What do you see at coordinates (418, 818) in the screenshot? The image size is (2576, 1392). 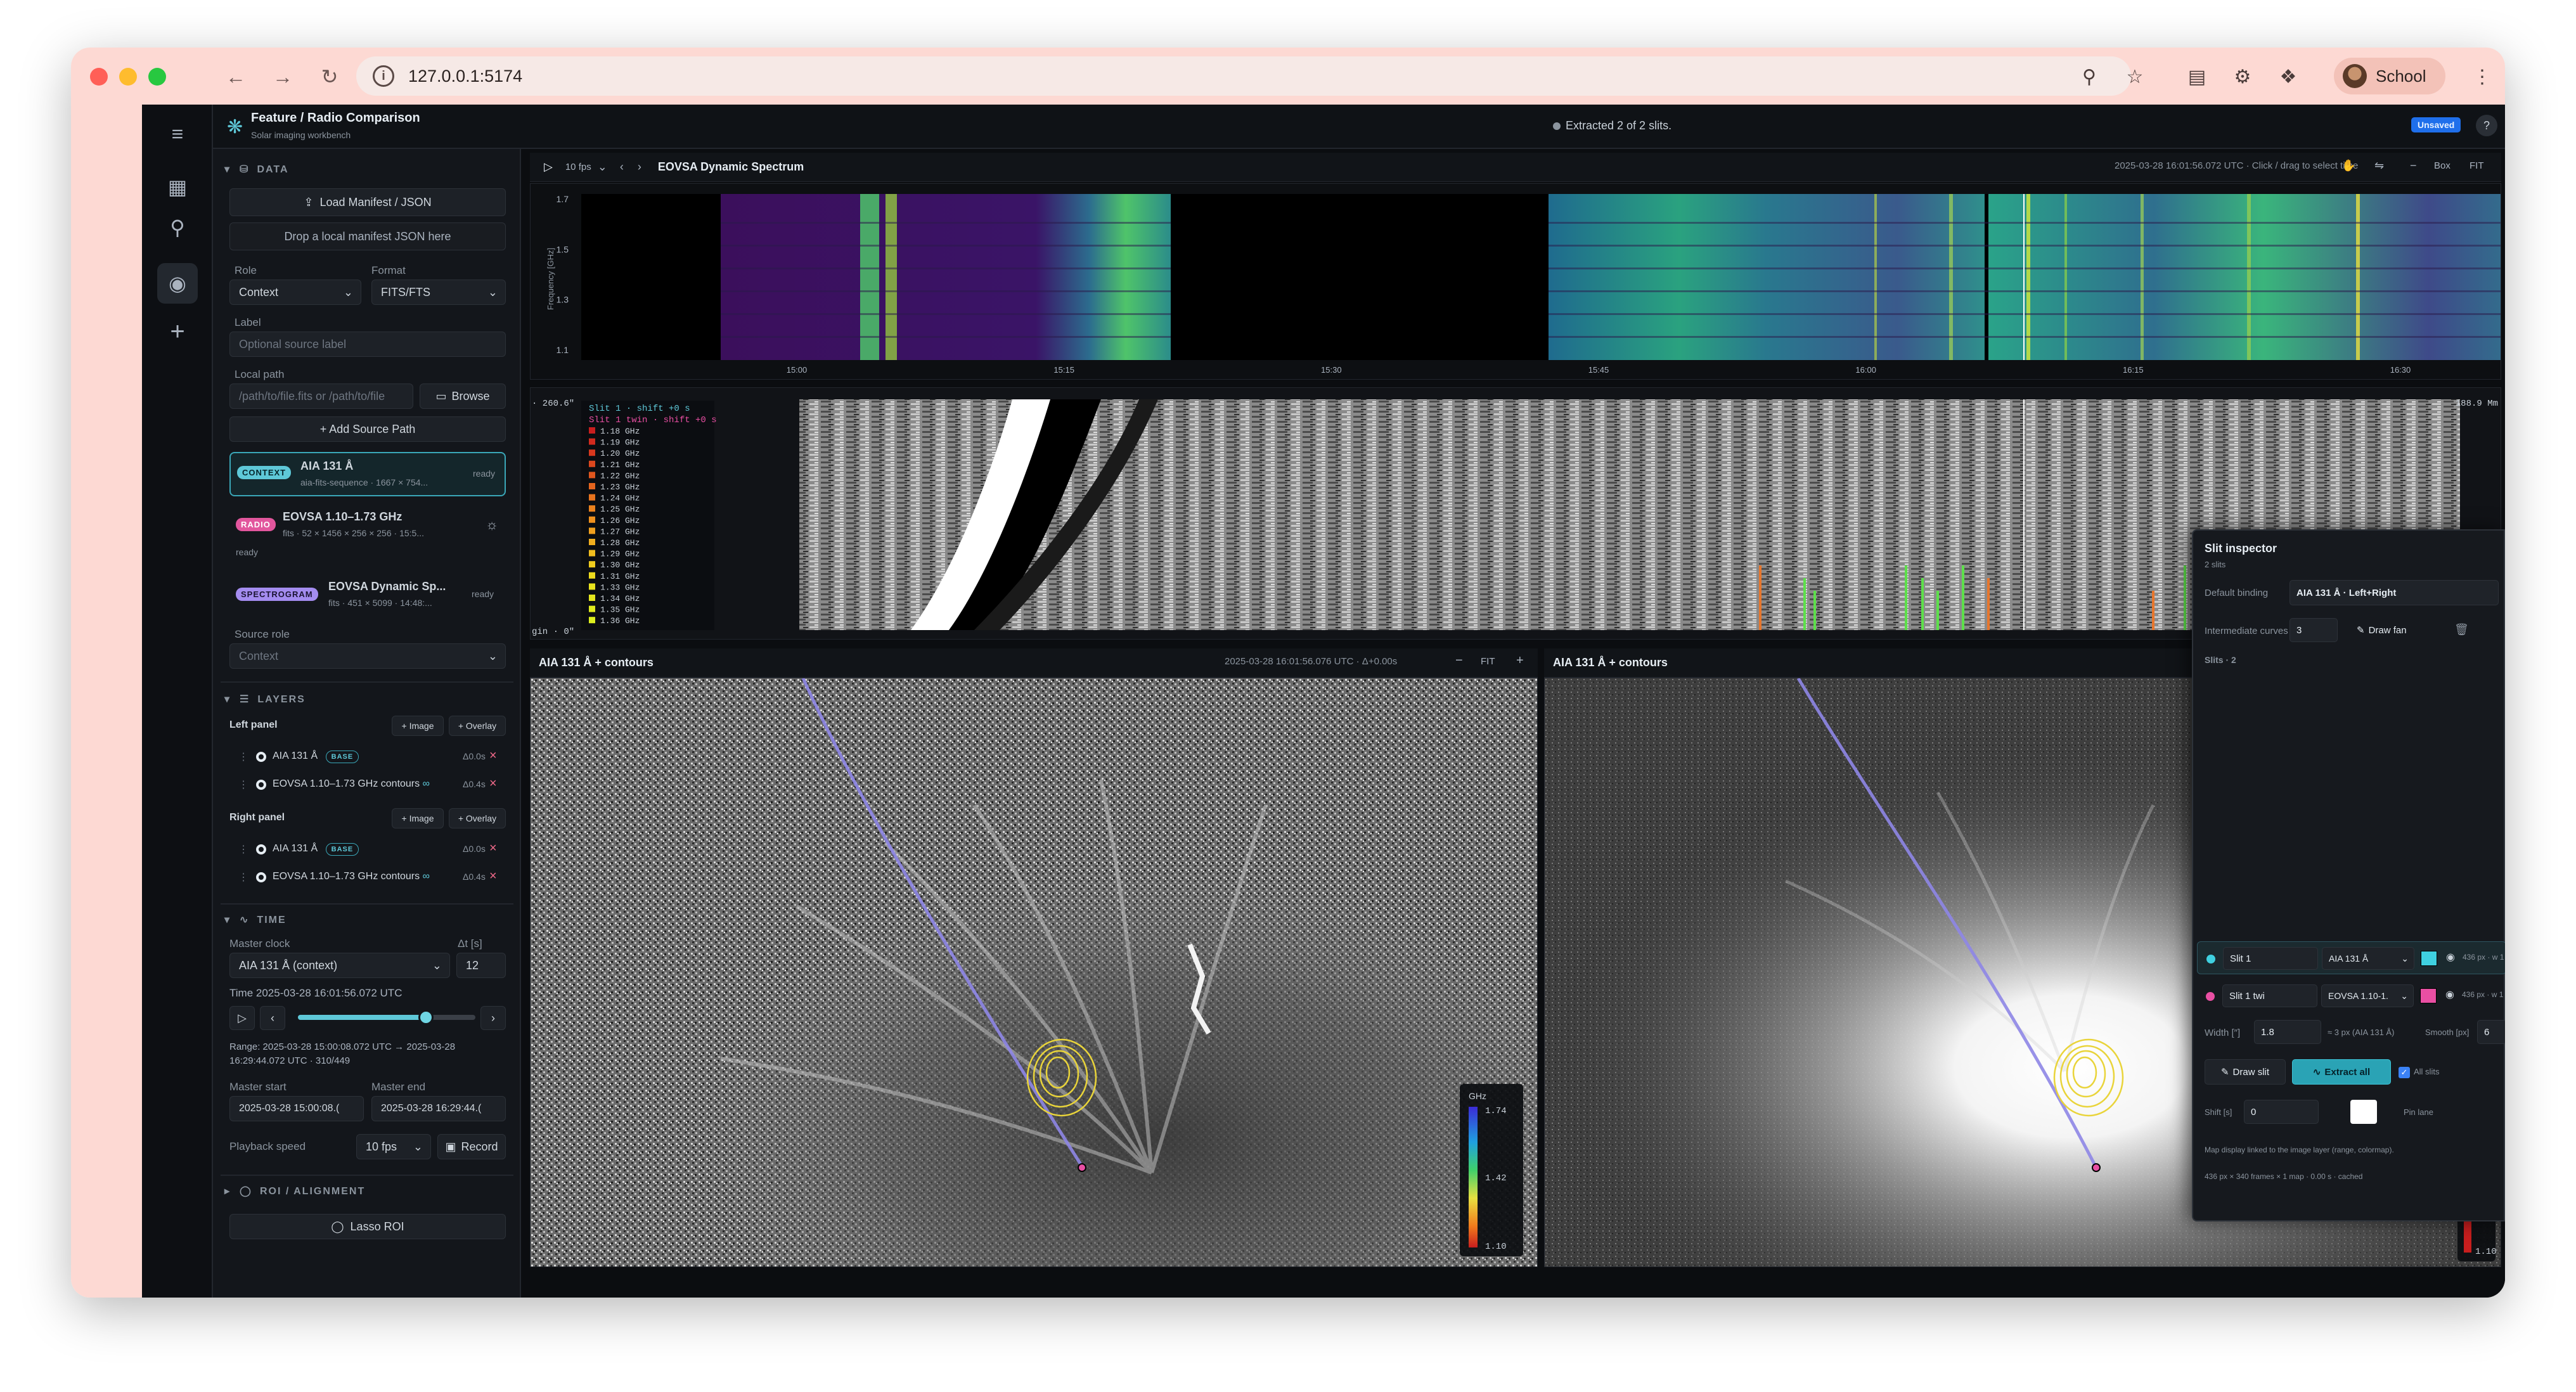 I see `right-add-image-button: + Image` at bounding box center [418, 818].